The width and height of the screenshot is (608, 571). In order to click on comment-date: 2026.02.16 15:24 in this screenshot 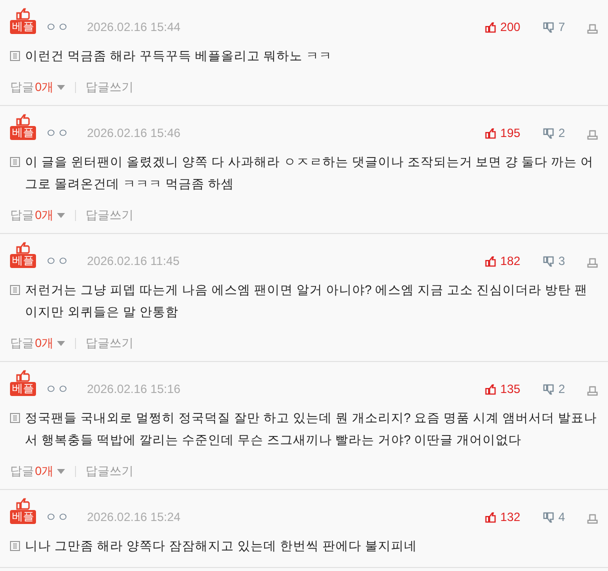, I will do `click(133, 517)`.